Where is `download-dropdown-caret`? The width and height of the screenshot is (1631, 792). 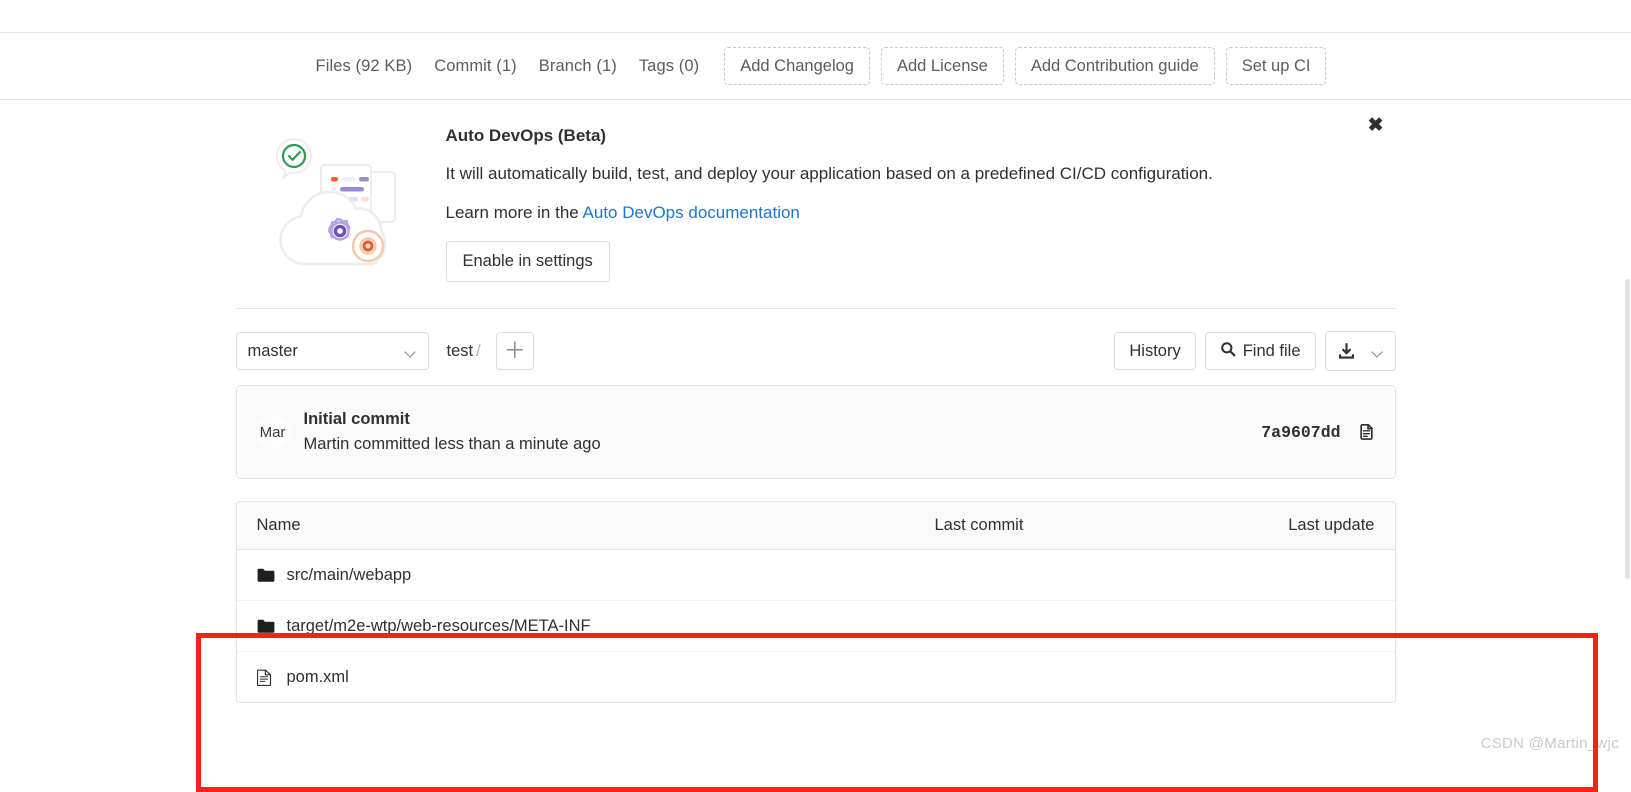
download-dropdown-caret is located at coordinates (1380, 351).